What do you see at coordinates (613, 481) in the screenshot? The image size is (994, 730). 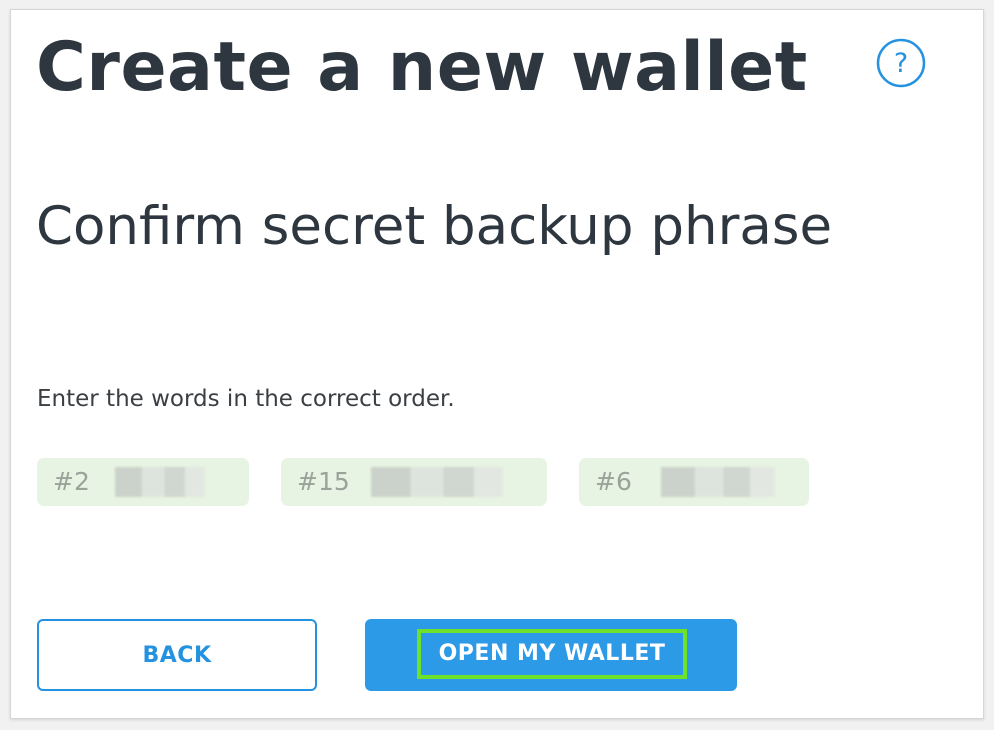 I see `word-number-label: #6` at bounding box center [613, 481].